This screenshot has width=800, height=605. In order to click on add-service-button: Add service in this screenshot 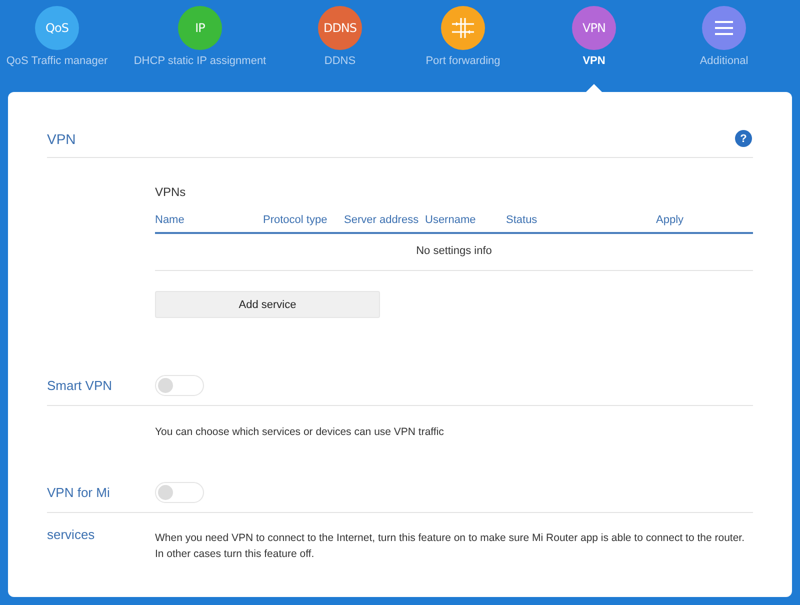, I will do `click(267, 304)`.